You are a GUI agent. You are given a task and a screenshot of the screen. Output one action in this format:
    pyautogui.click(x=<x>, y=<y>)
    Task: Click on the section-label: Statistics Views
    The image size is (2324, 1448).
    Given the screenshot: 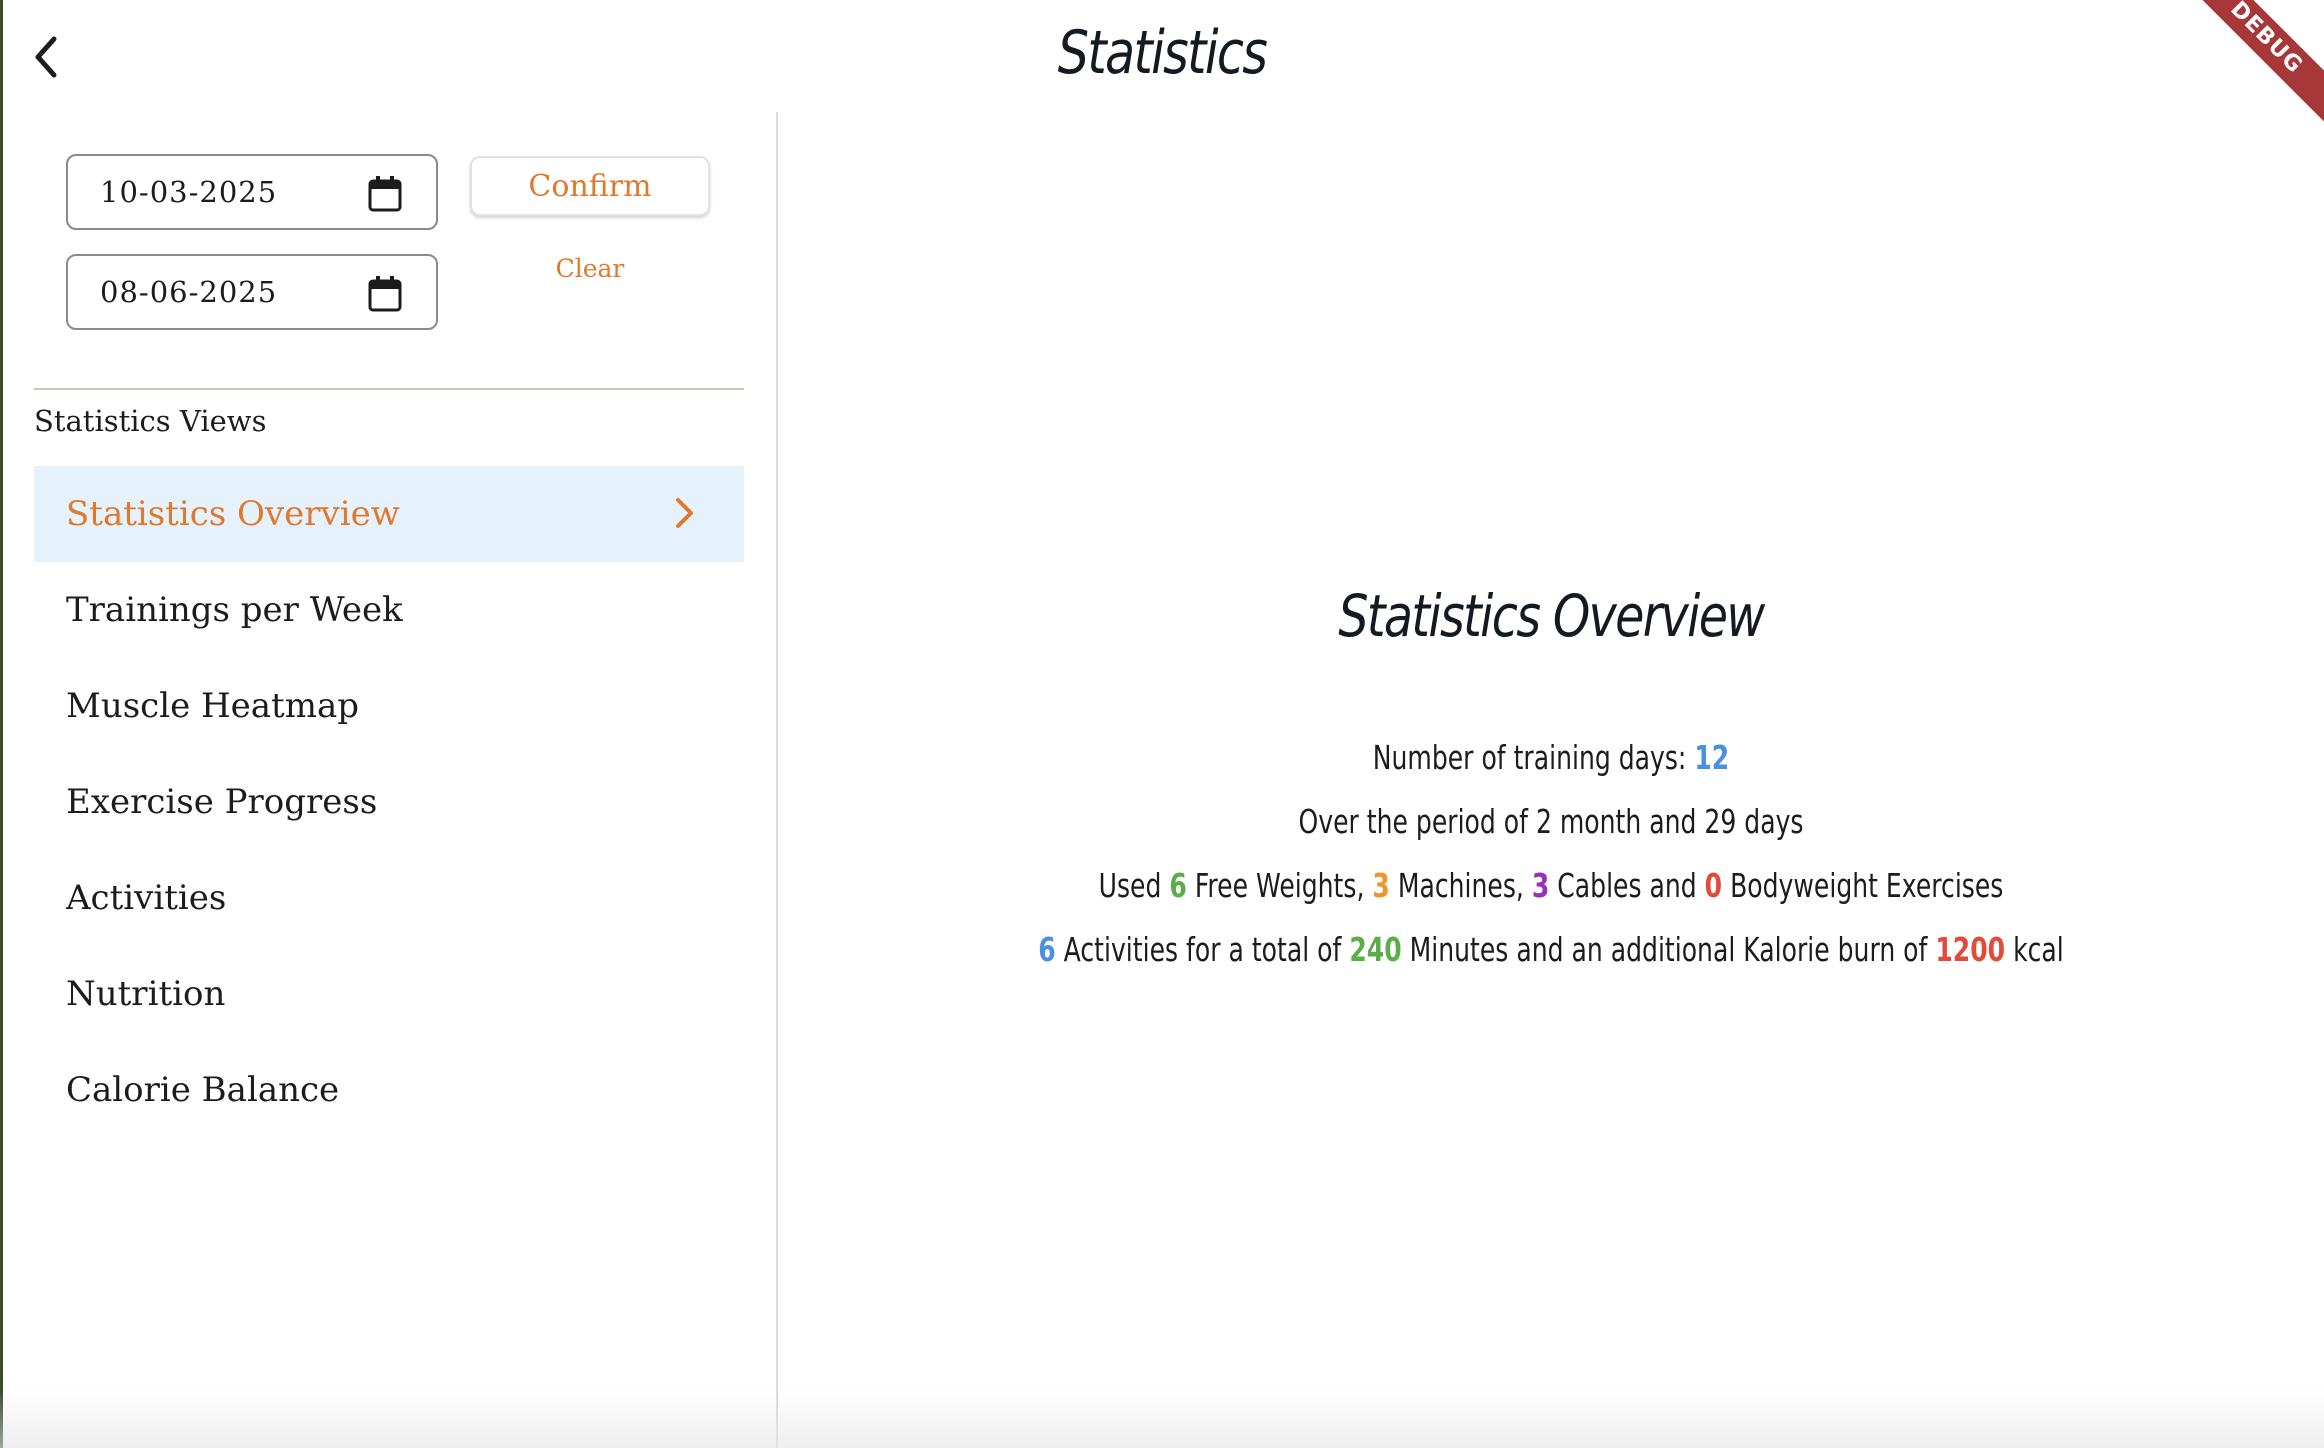 What is the action you would take?
    pyautogui.click(x=150, y=421)
    